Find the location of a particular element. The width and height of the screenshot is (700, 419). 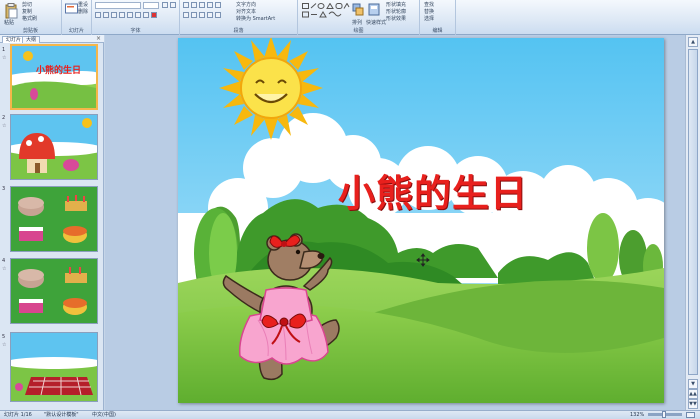

format-painter-button: 格式刷 is located at coordinates (29, 19).